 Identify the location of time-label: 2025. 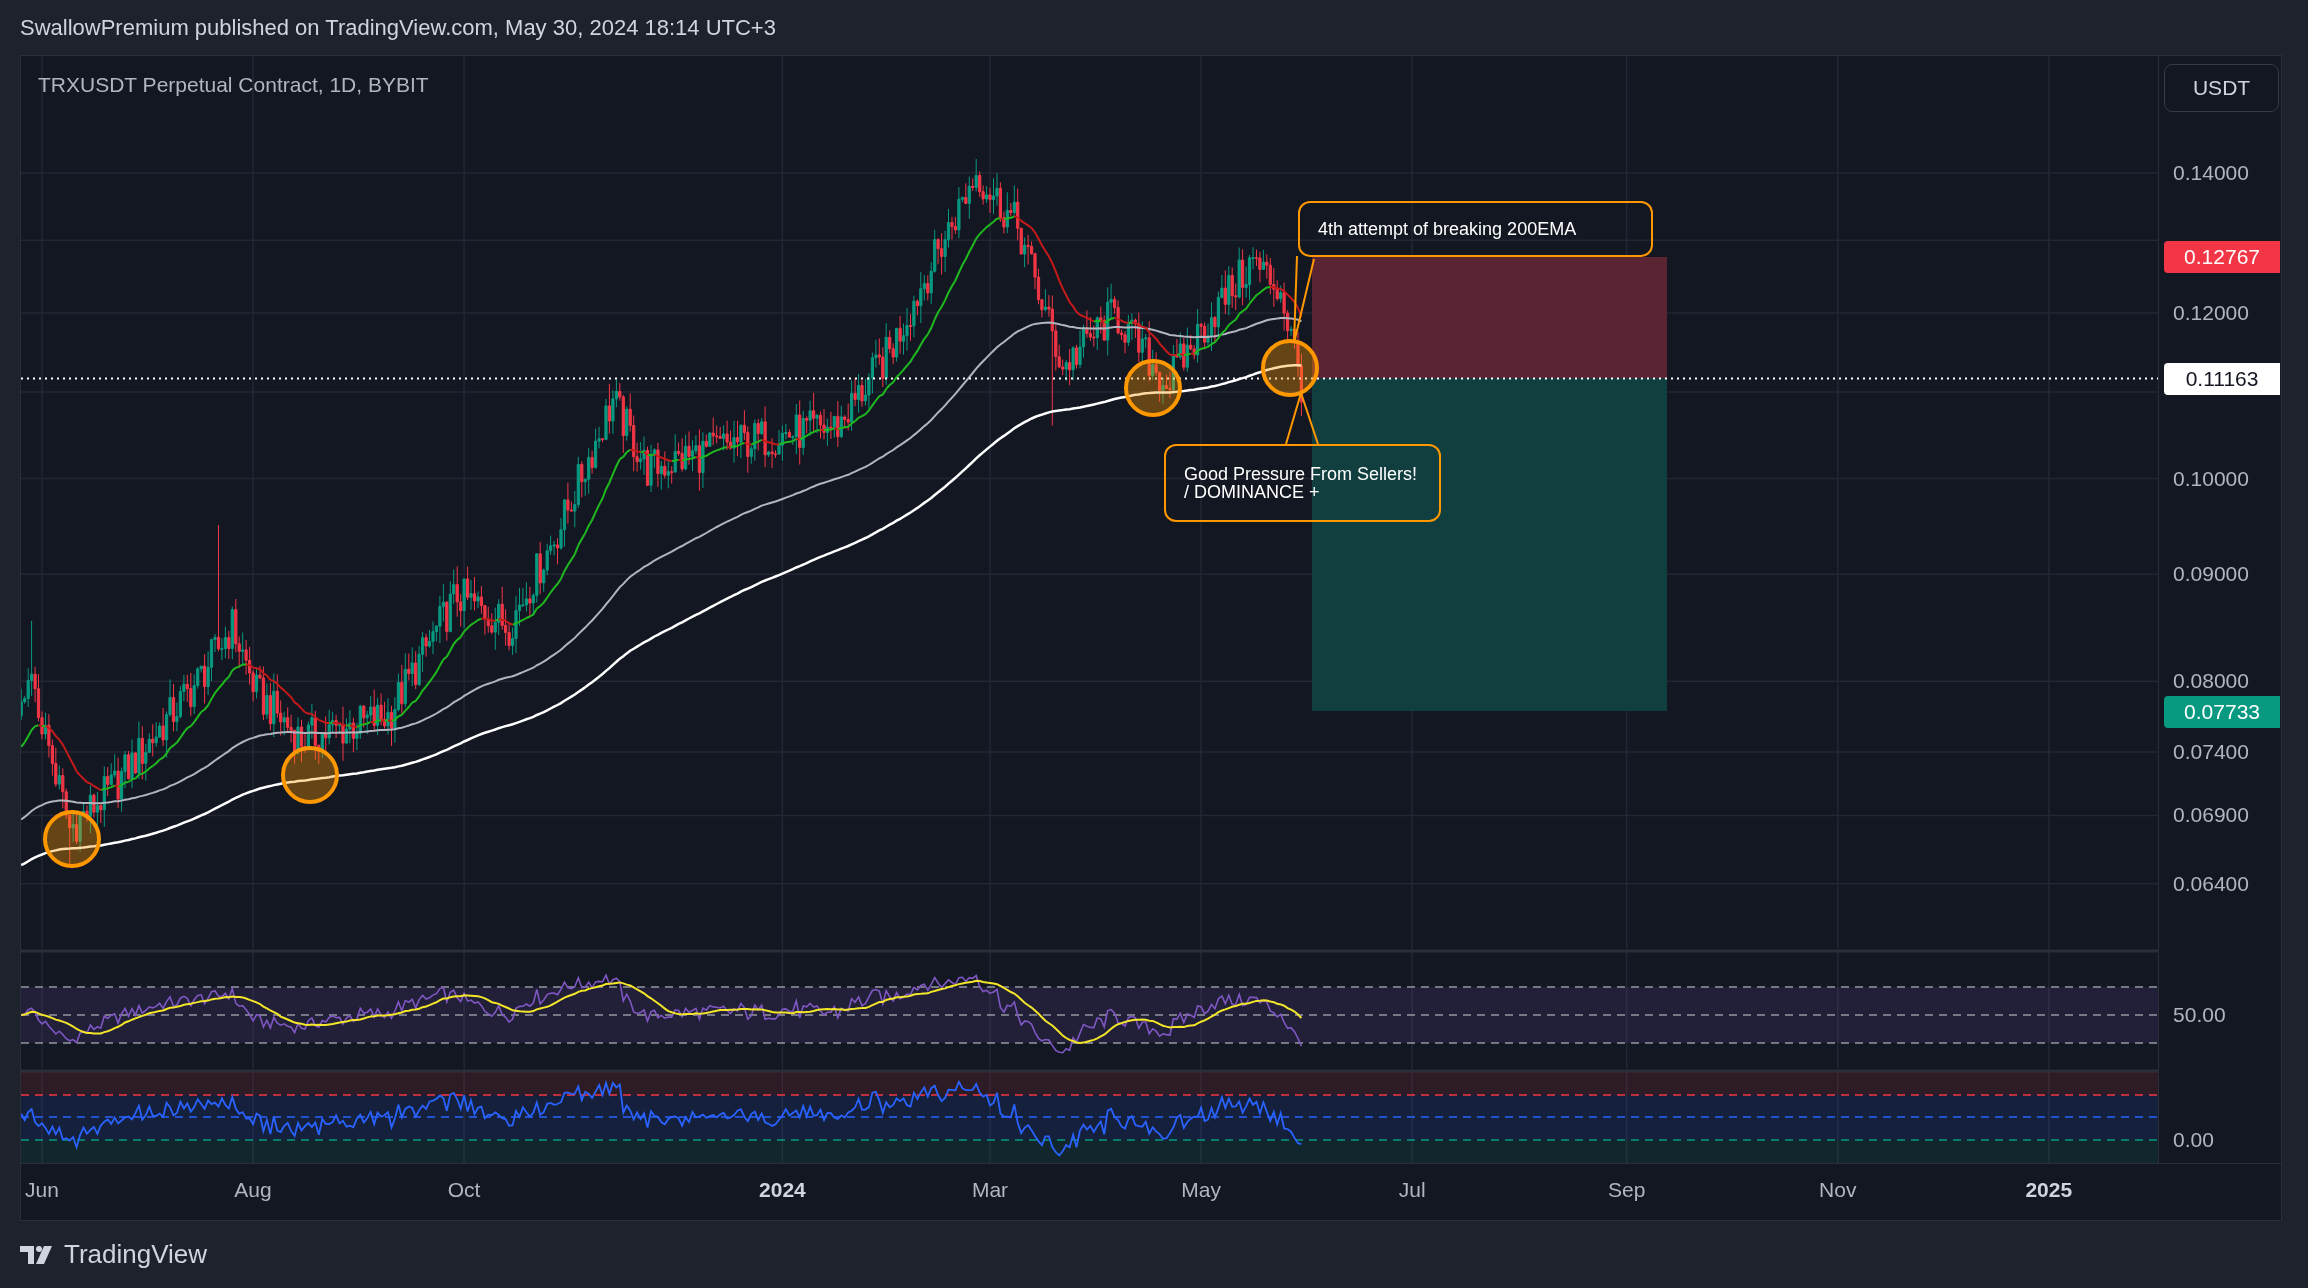
(2049, 1190).